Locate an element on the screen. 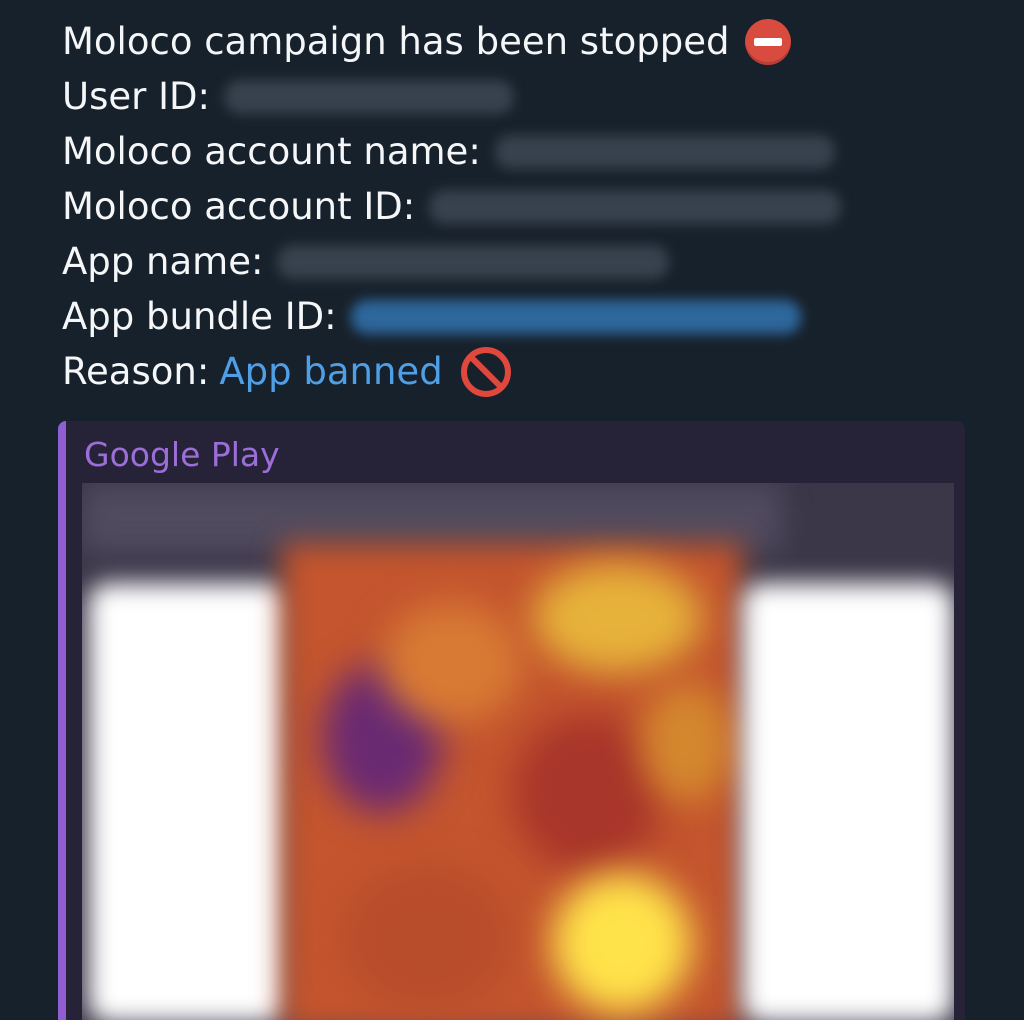 This screenshot has height=1020, width=1024. field-reason: Reason: App banned is located at coordinates (522, 371).